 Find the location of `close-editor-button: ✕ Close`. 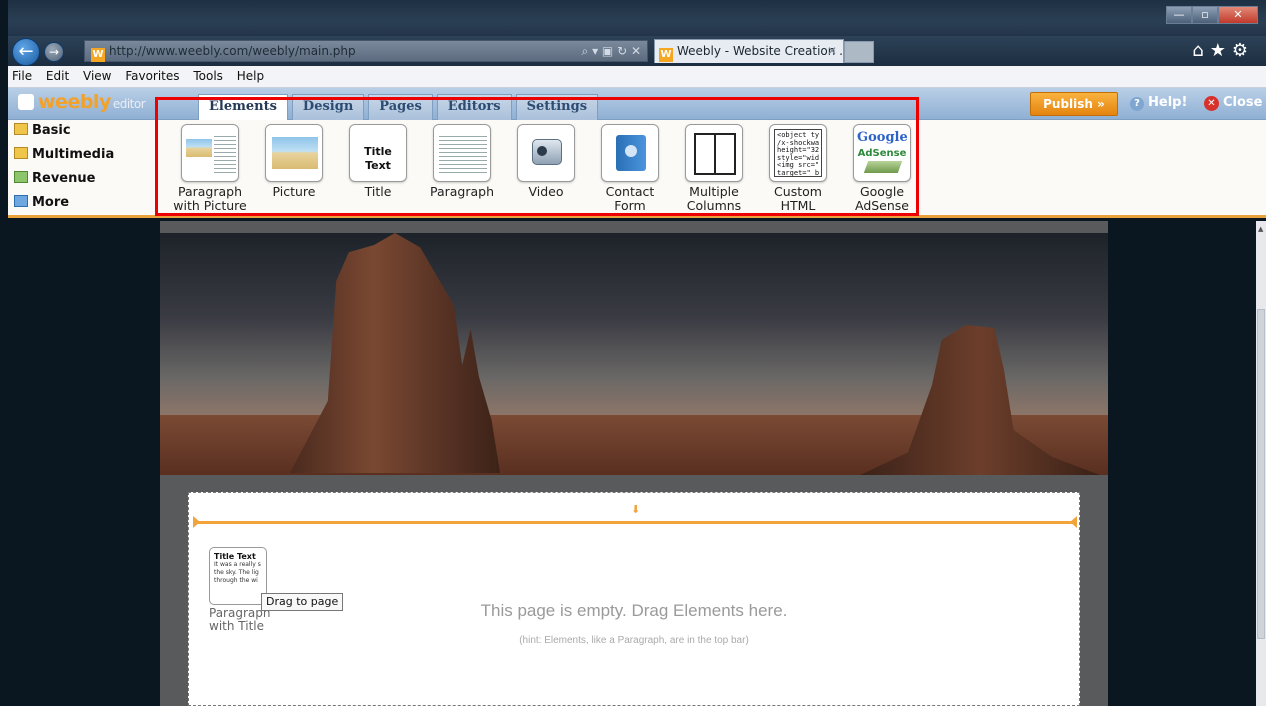

close-editor-button: ✕ Close is located at coordinates (1233, 103).